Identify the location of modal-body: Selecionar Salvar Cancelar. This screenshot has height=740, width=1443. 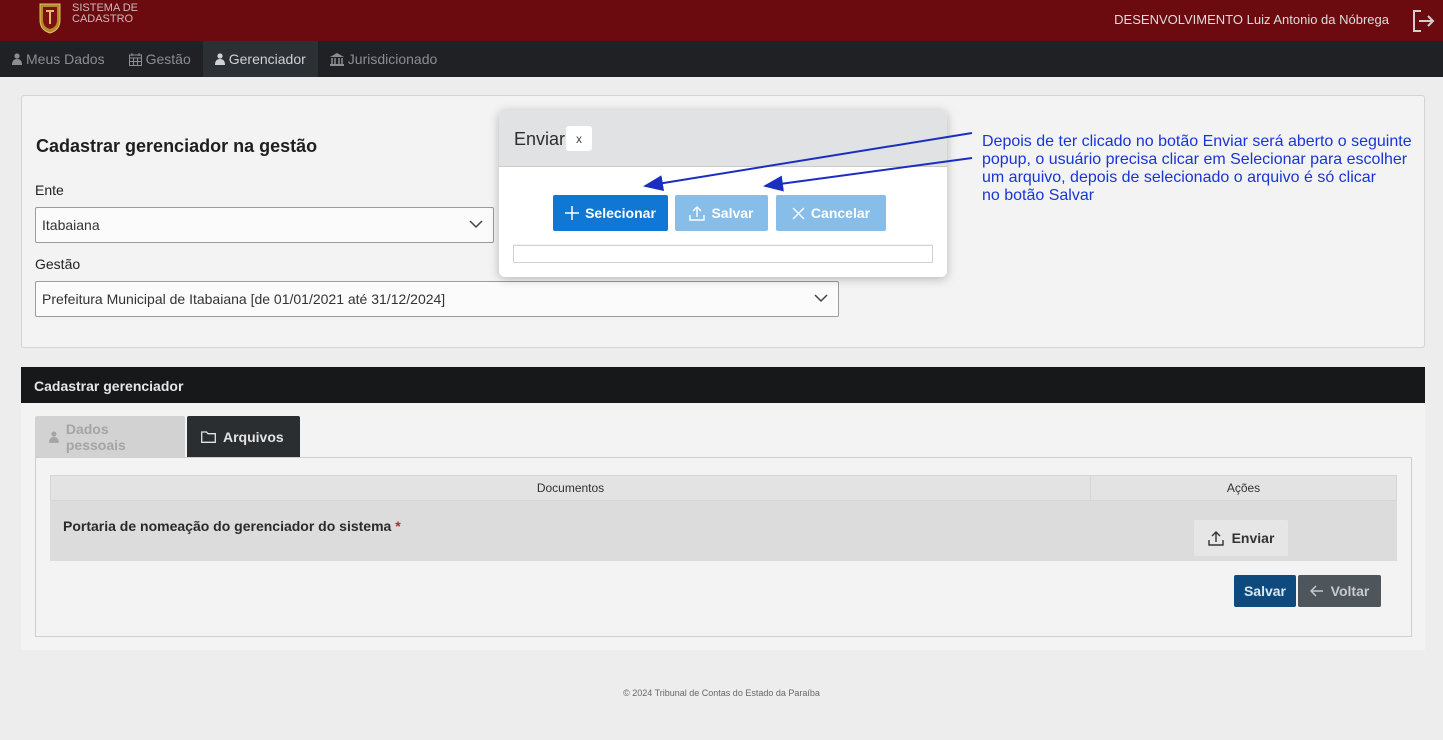
(723, 222).